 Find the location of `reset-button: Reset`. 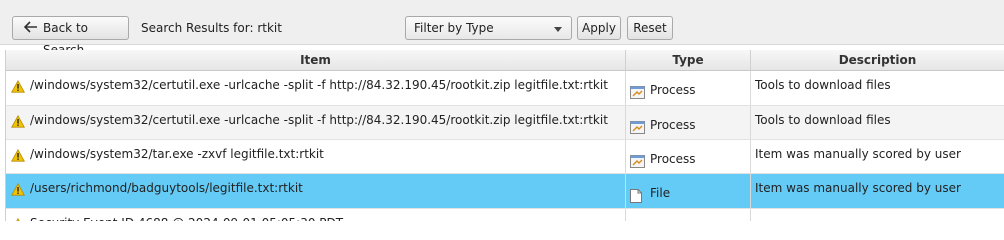

reset-button: Reset is located at coordinates (650, 28).